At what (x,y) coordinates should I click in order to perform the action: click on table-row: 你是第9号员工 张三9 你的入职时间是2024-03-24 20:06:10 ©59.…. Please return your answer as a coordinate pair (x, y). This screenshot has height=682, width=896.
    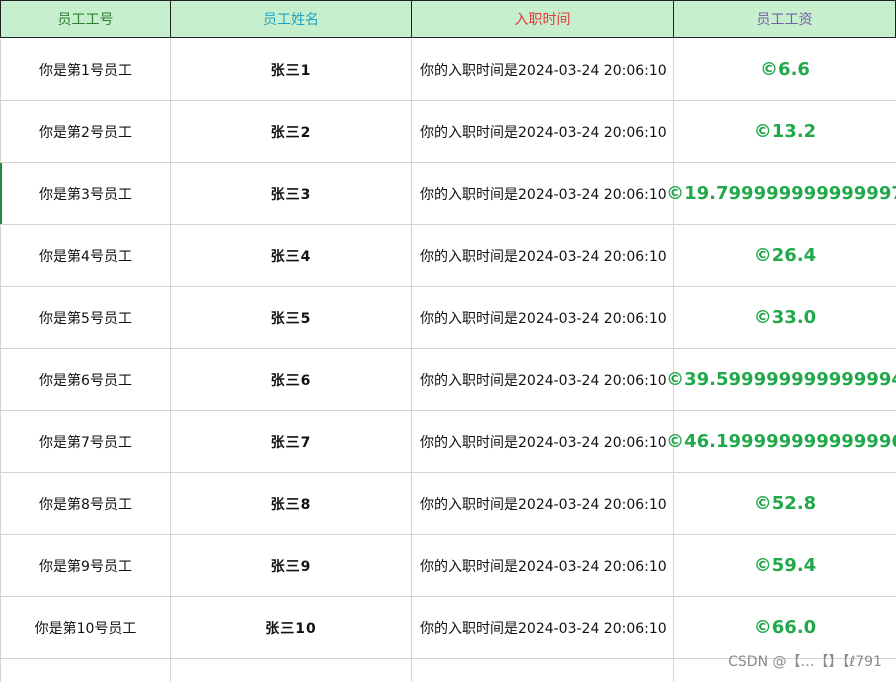
    Looking at the image, I should click on (448, 566).